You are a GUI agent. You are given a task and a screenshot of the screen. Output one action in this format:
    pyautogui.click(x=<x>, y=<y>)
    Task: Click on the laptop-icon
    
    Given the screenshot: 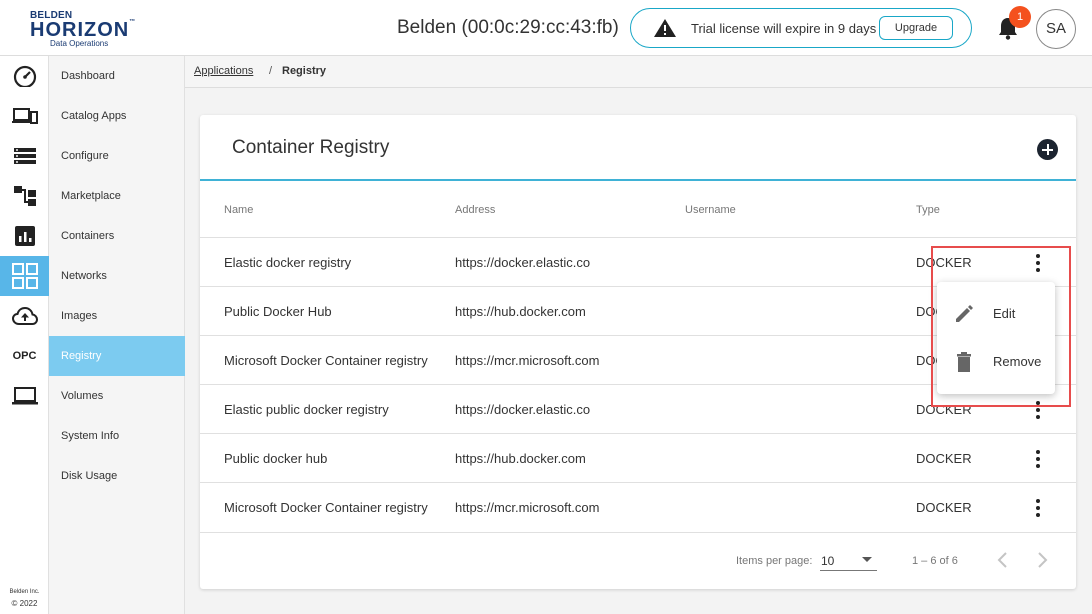 What is the action you would take?
    pyautogui.click(x=24, y=396)
    